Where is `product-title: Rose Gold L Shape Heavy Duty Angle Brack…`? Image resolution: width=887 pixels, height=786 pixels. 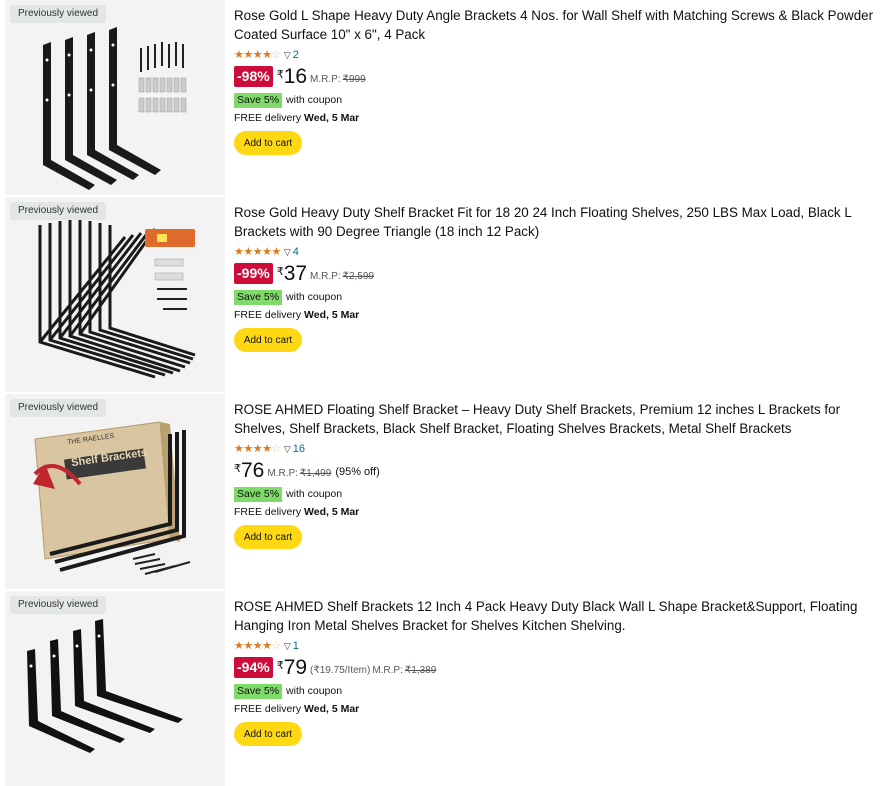 product-title: Rose Gold L Shape Heavy Duty Angle Brack… is located at coordinates (558, 25).